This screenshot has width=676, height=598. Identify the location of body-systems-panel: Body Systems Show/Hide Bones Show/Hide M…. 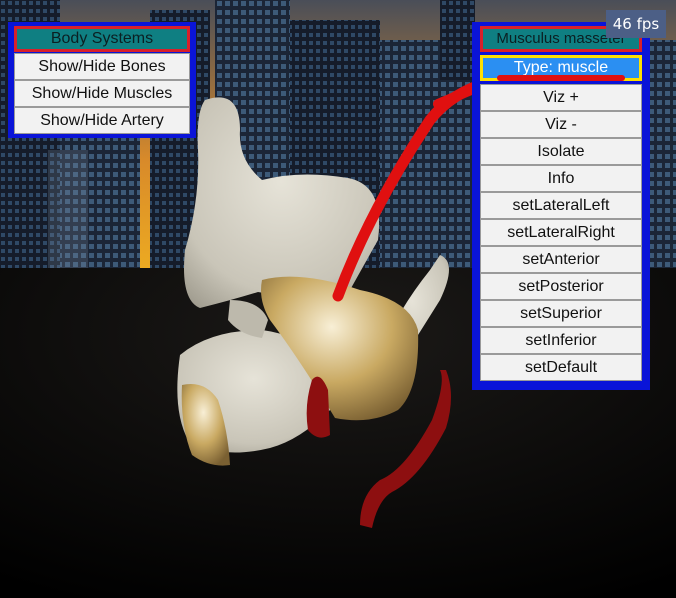
(102, 80).